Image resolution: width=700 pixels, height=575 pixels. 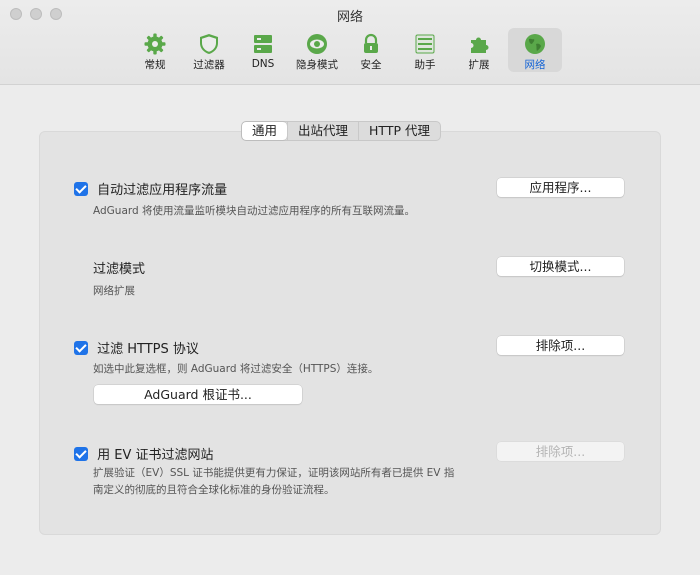 What do you see at coordinates (535, 43) in the screenshot?
I see `globe-icon` at bounding box center [535, 43].